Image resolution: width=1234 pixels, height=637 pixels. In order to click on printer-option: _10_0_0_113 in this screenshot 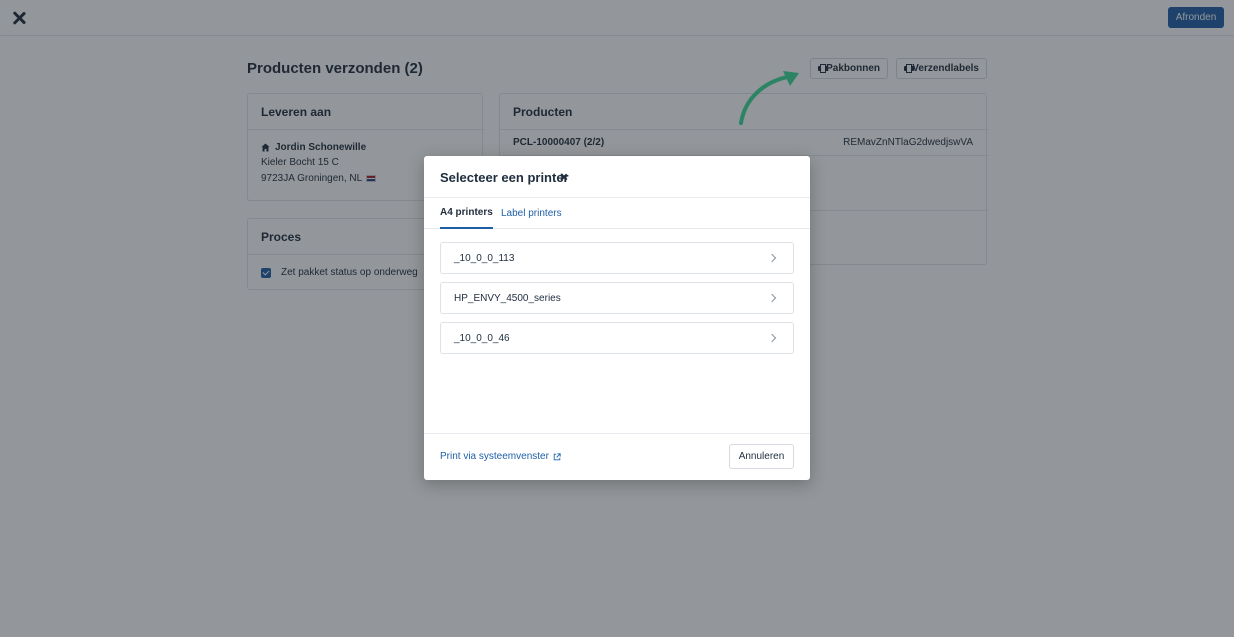, I will do `click(617, 258)`.